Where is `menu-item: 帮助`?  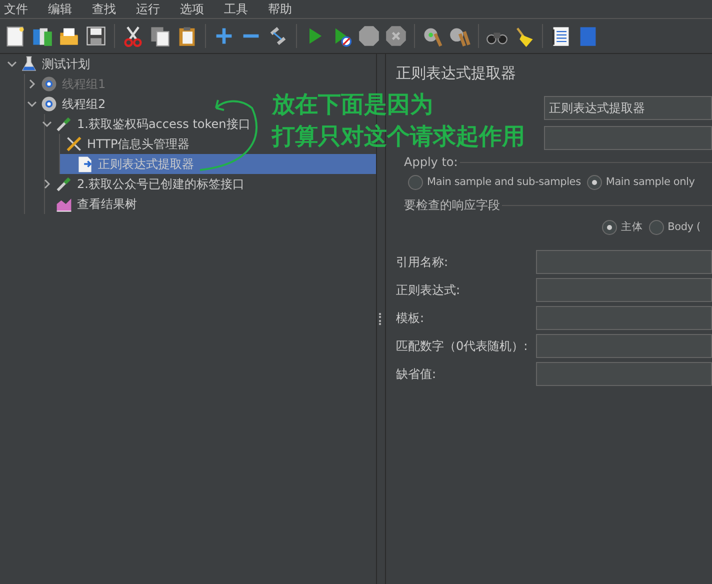
menu-item: 帮助 is located at coordinates (280, 9).